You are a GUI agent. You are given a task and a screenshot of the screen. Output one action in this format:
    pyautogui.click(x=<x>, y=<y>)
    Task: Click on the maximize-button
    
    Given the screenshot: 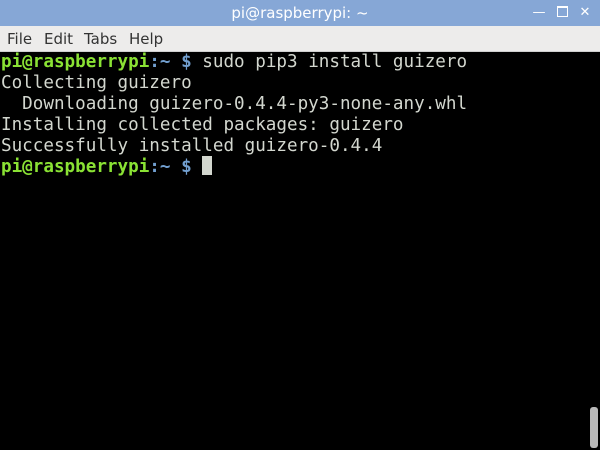 What is the action you would take?
    pyautogui.click(x=562, y=13)
    